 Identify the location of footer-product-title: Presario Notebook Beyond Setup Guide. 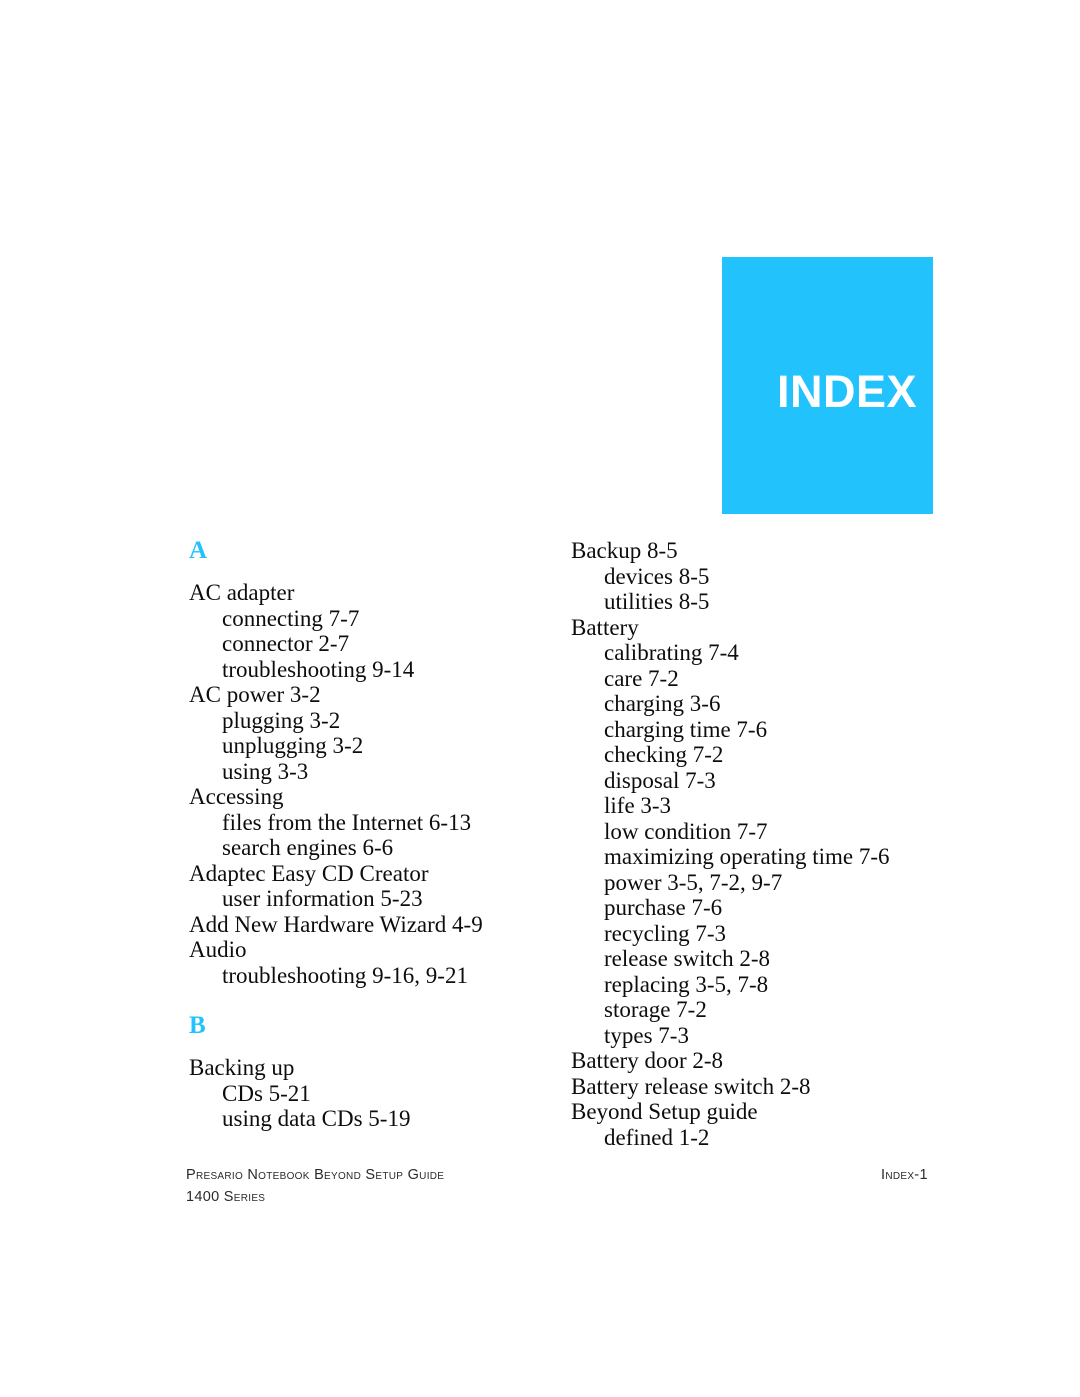
(315, 1175).